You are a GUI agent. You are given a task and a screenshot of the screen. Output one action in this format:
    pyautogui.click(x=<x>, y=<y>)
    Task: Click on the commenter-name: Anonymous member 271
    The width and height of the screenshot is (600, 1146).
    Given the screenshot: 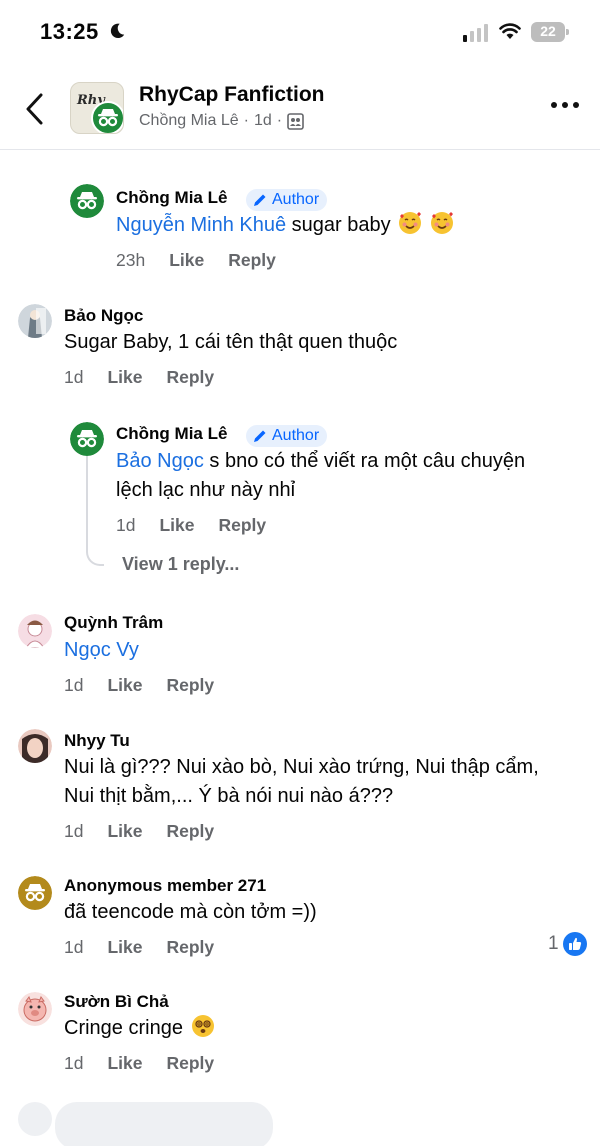 What is the action you would take?
    pyautogui.click(x=165, y=886)
    